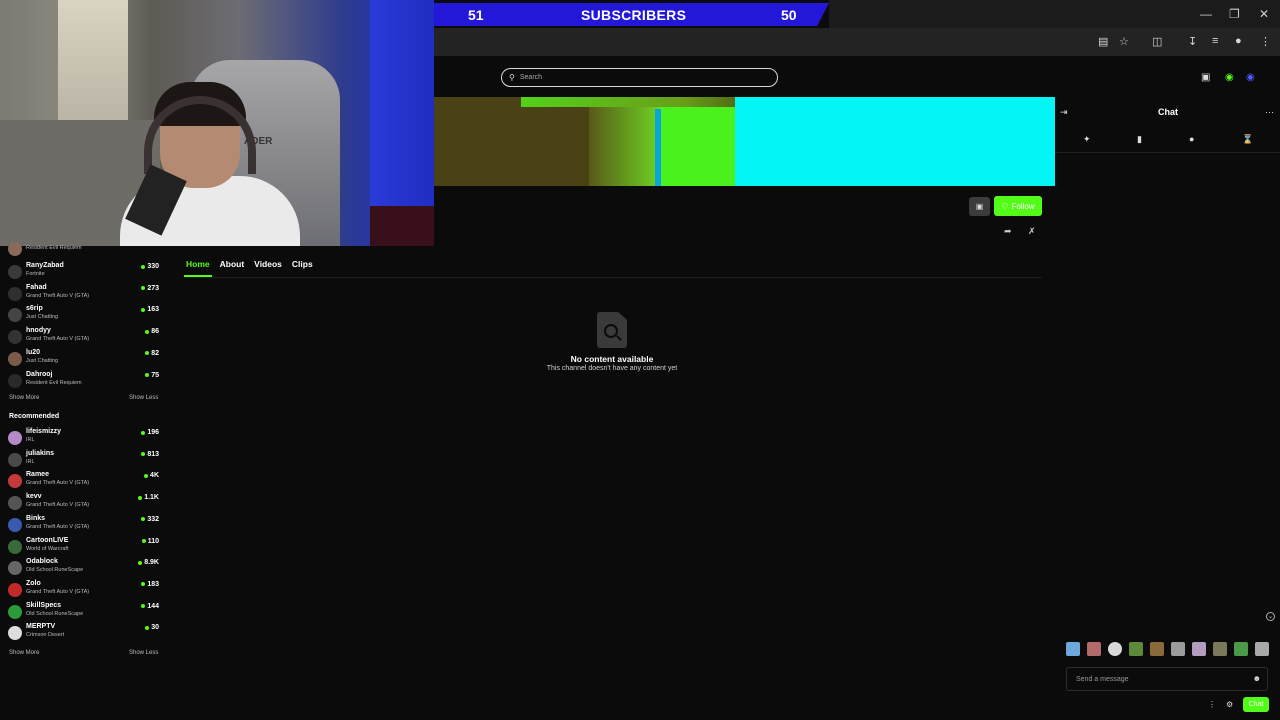 The image size is (1280, 720). What do you see at coordinates (1087, 139) in the screenshot?
I see `pin-icon: ✦` at bounding box center [1087, 139].